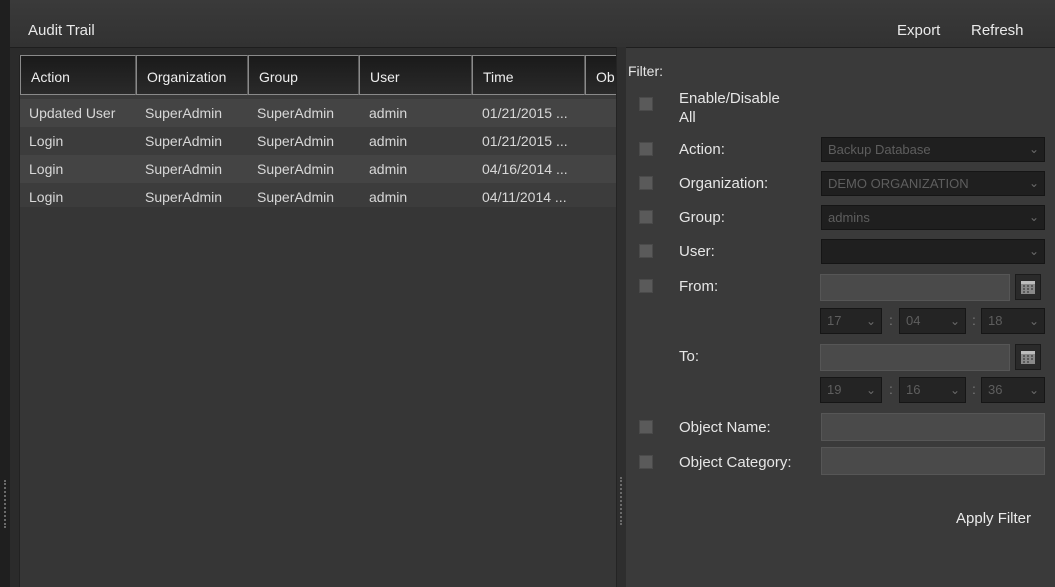 This screenshot has width=1055, height=587. I want to click on table-header: Action Organization Group User Time Ob, so click(318, 75).